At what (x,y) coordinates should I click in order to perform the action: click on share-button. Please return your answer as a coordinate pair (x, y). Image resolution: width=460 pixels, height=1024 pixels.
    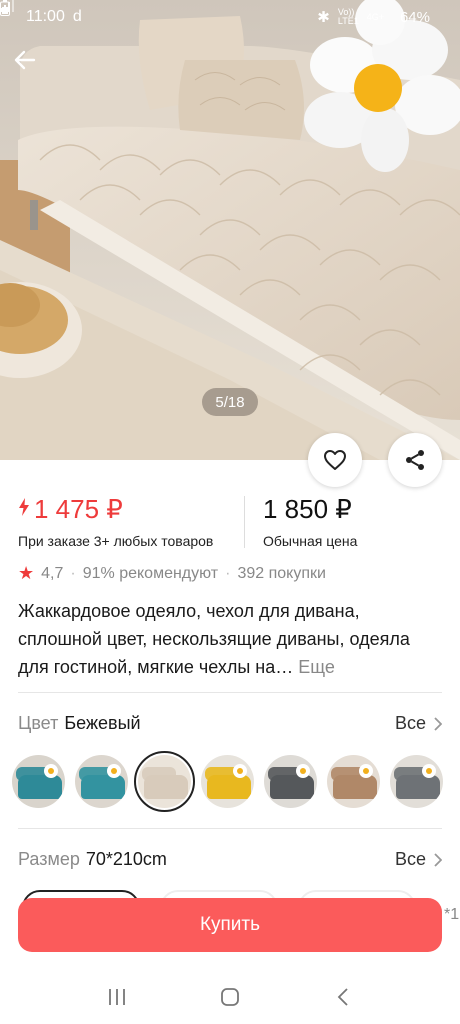
    Looking at the image, I should click on (415, 460).